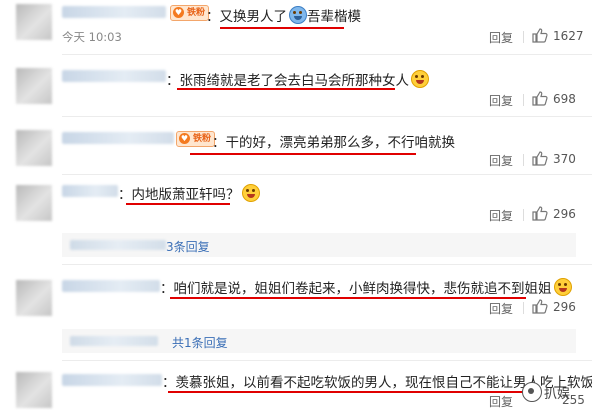  What do you see at coordinates (297, 79) in the screenshot?
I see `comment-text: ：张雨绮就是老了会去白马会所那种女人` at bounding box center [297, 79].